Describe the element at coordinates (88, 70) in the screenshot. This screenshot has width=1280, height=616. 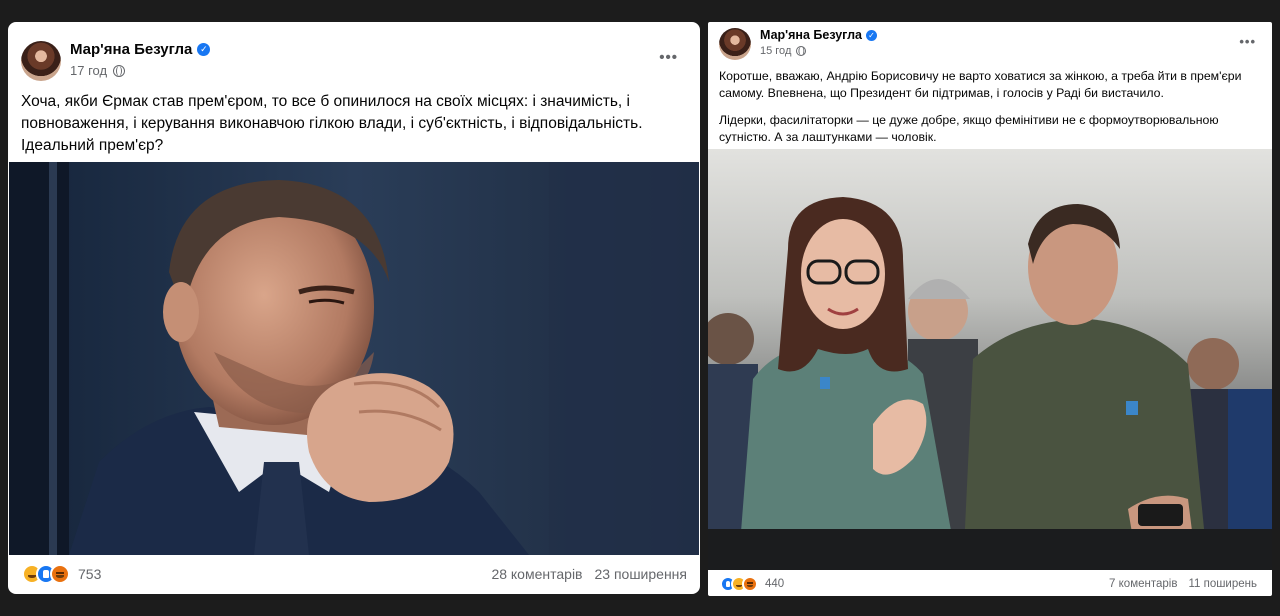
I see `post-timestamp: 17 год` at that location.